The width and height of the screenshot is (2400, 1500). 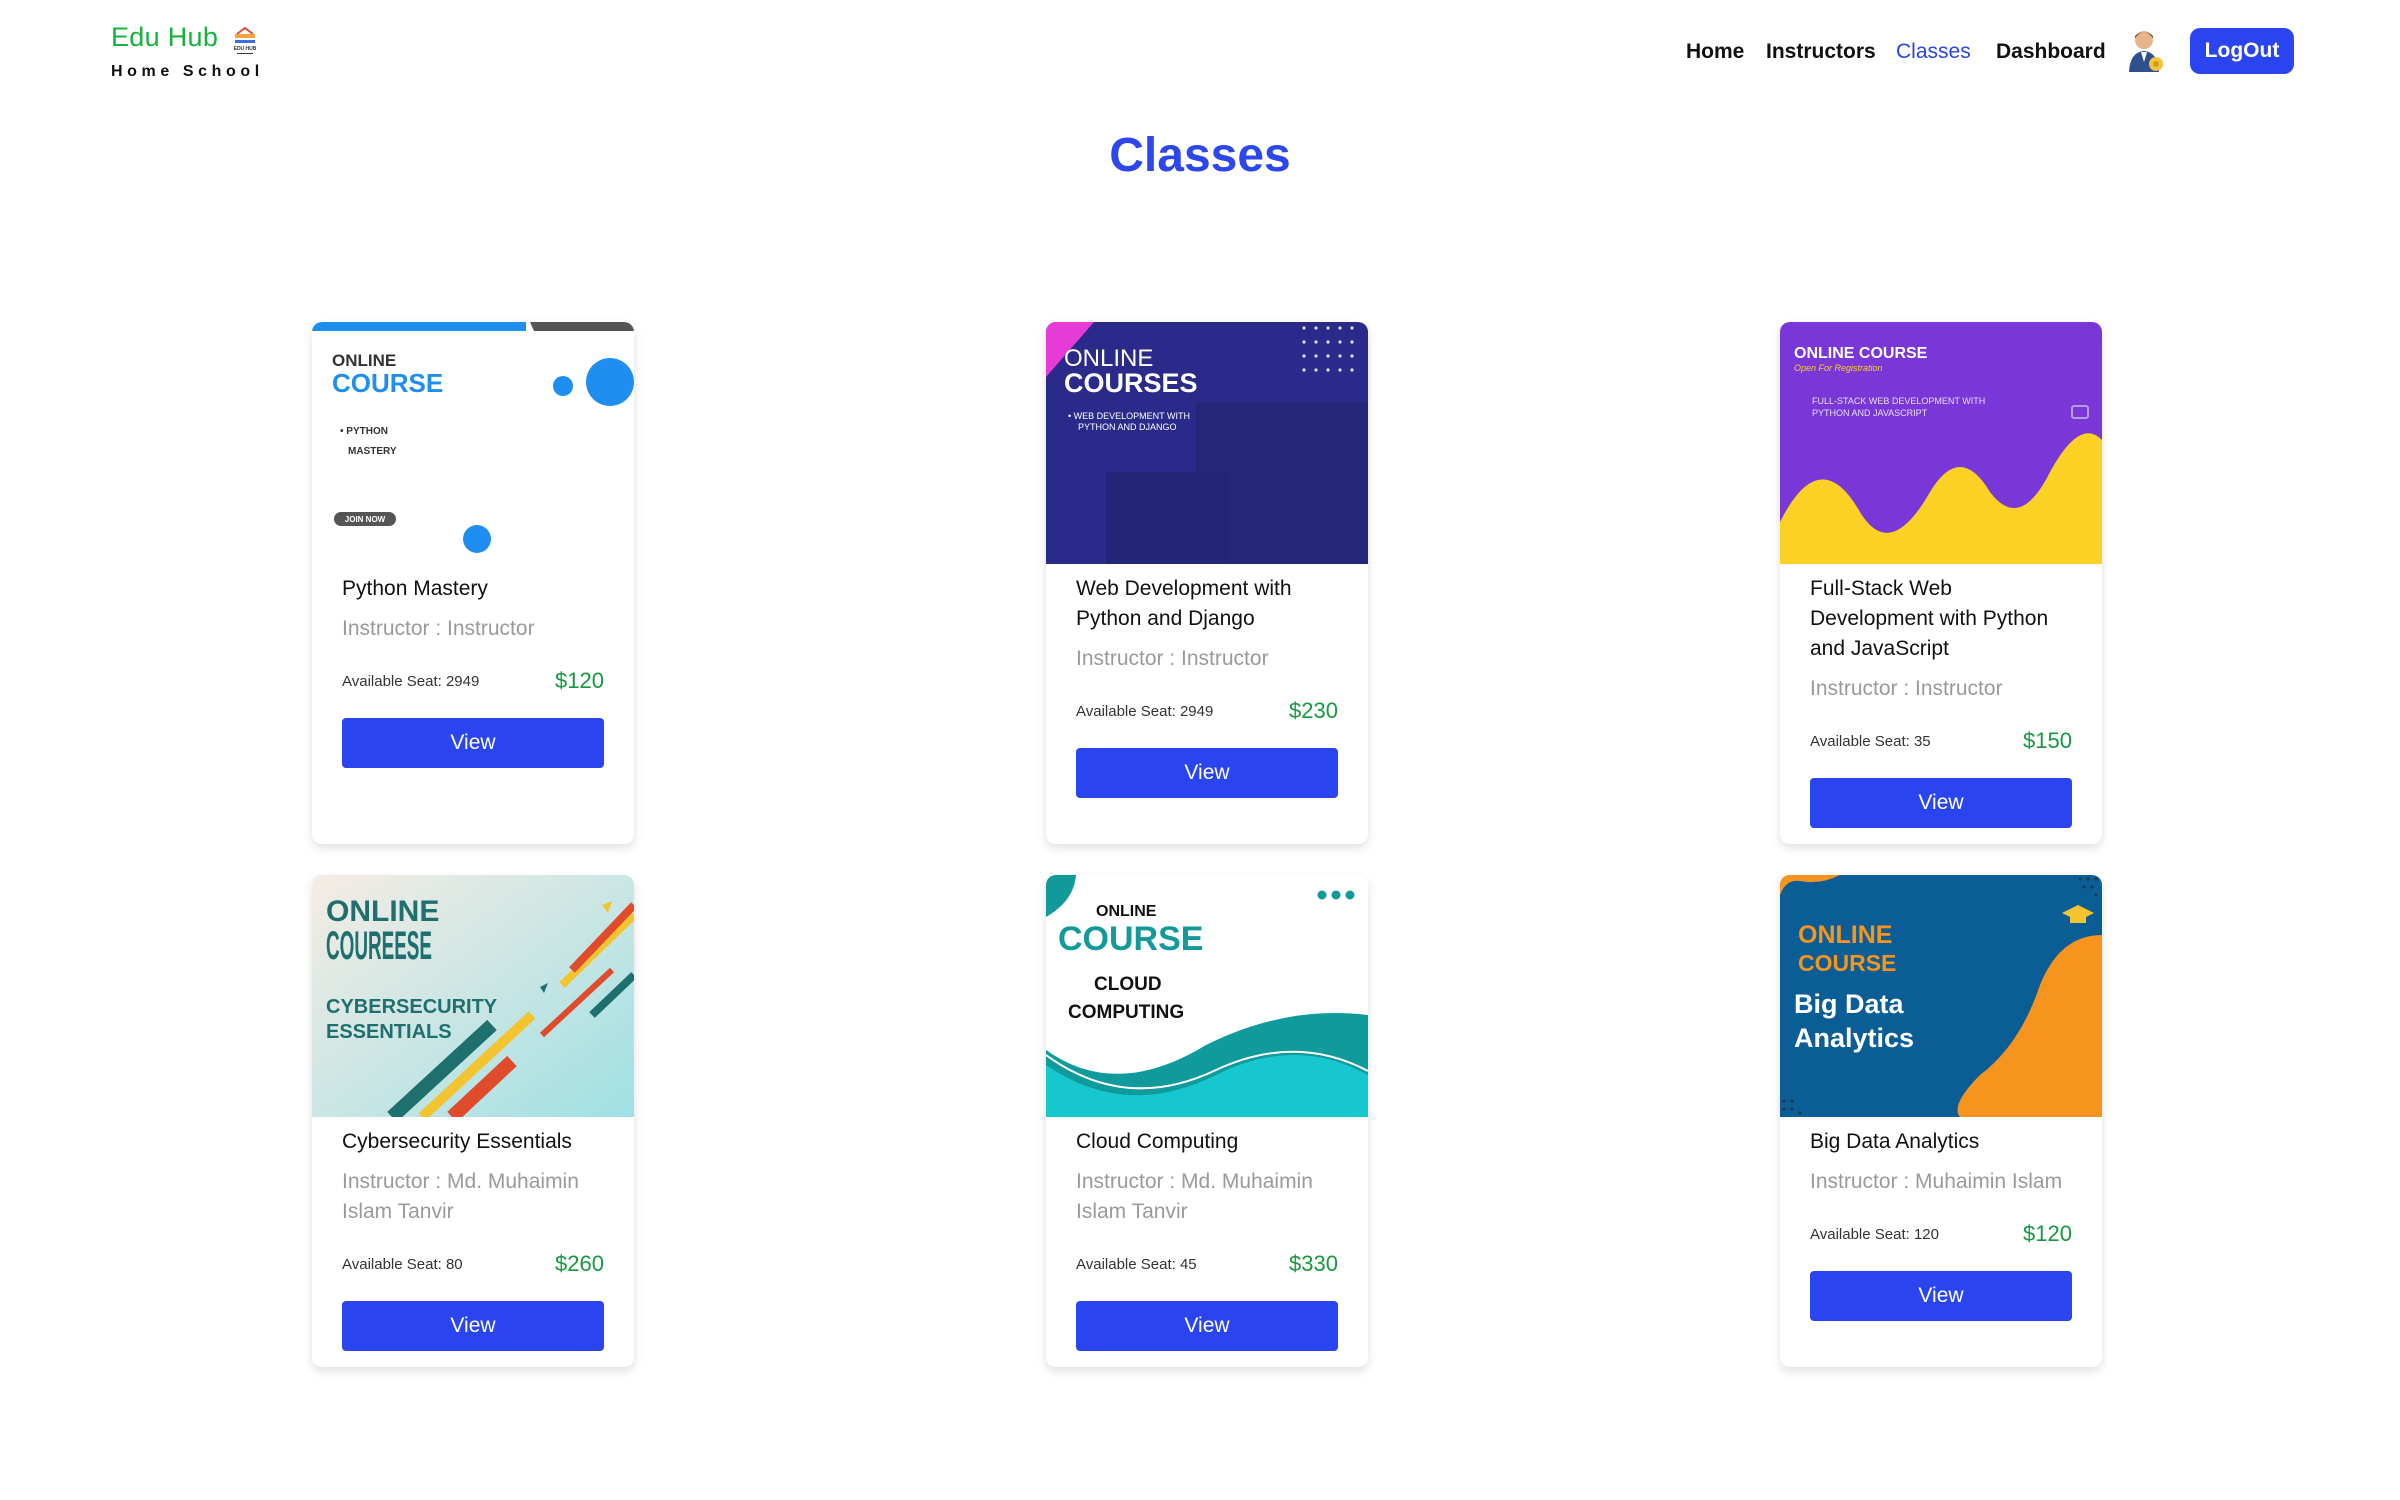 What do you see at coordinates (187, 51) in the screenshot?
I see `brand: Edu Hub EDU HUB Home School` at bounding box center [187, 51].